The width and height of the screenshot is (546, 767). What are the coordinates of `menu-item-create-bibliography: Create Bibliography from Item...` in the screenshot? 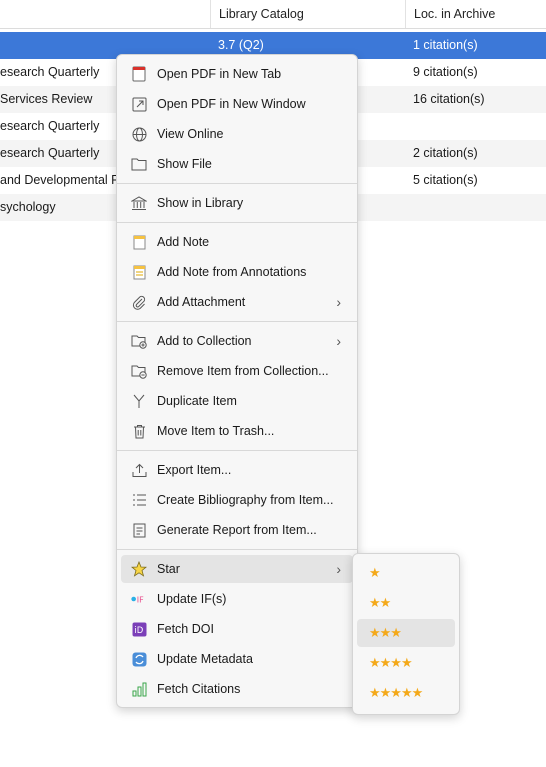 It's located at (237, 500).